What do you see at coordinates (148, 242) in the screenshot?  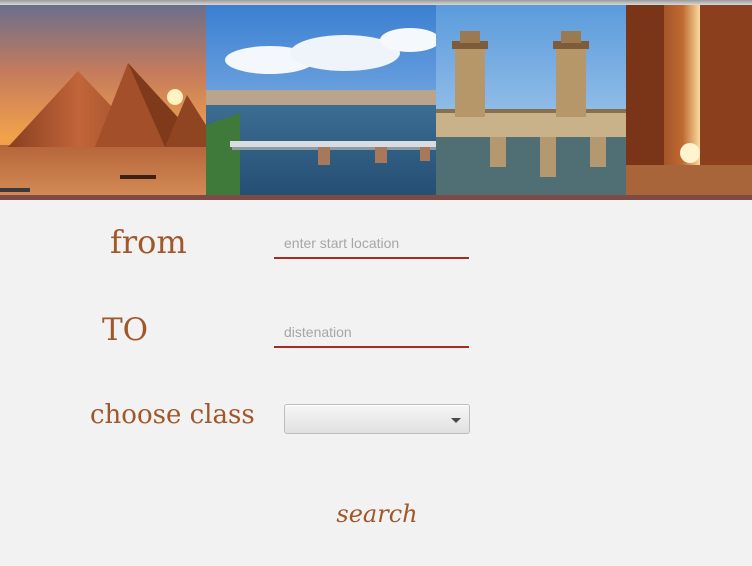 I see `from-label: from` at bounding box center [148, 242].